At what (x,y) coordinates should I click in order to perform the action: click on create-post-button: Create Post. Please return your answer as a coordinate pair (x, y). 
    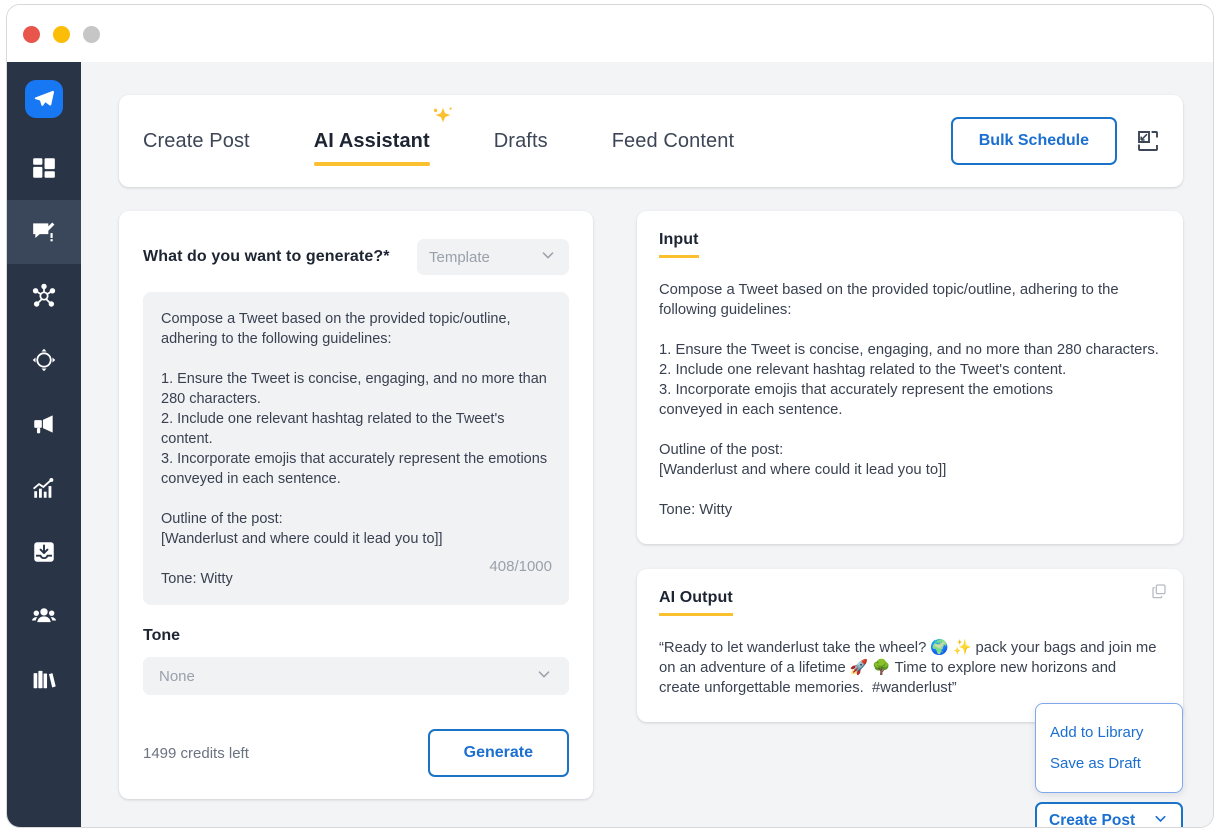
    Looking at the image, I should click on (1109, 815).